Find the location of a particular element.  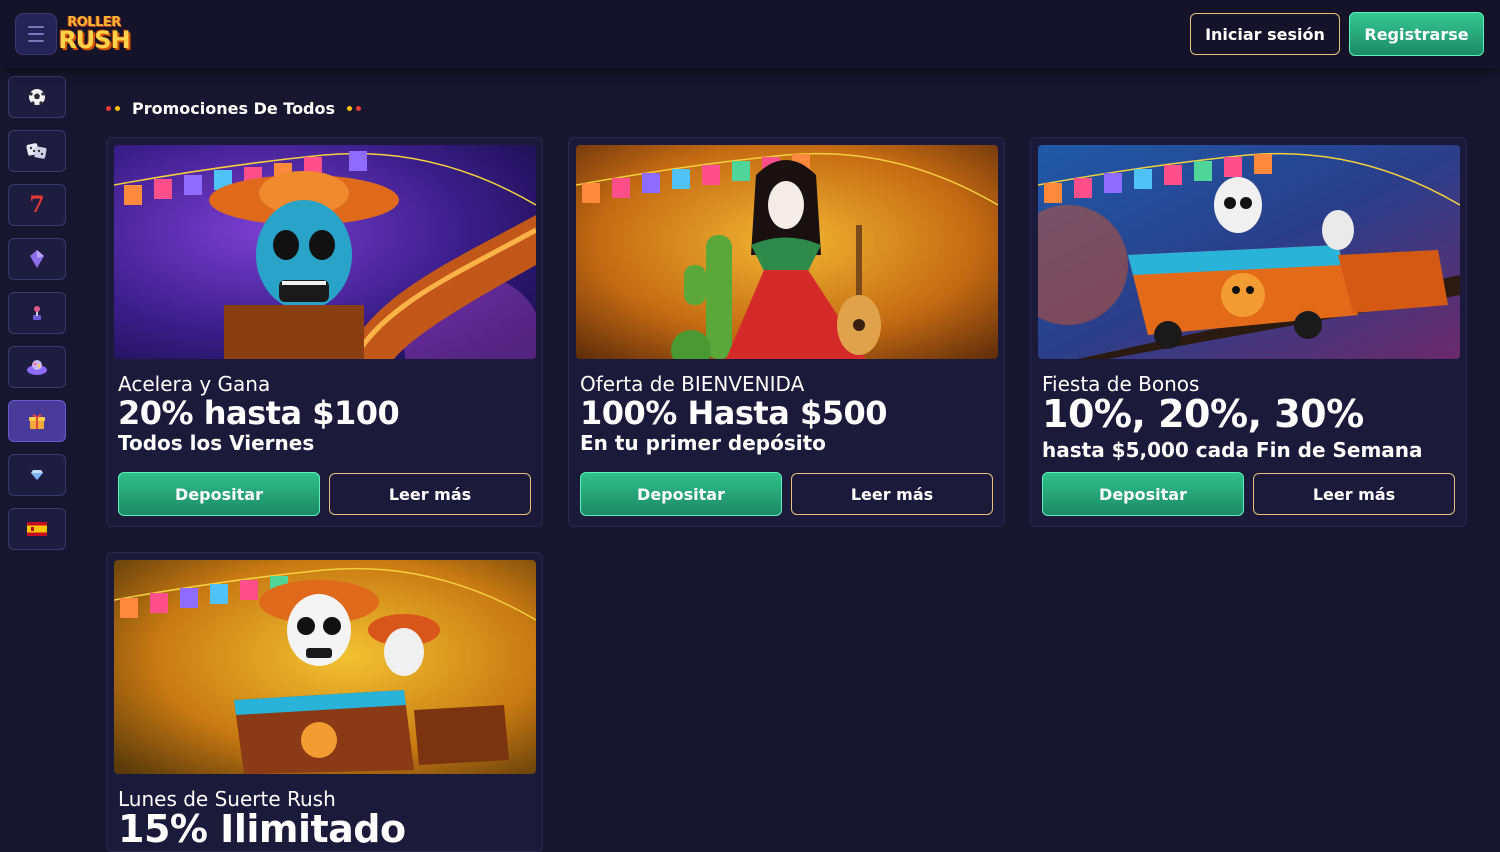

title-dots-left is located at coordinates (113, 108).